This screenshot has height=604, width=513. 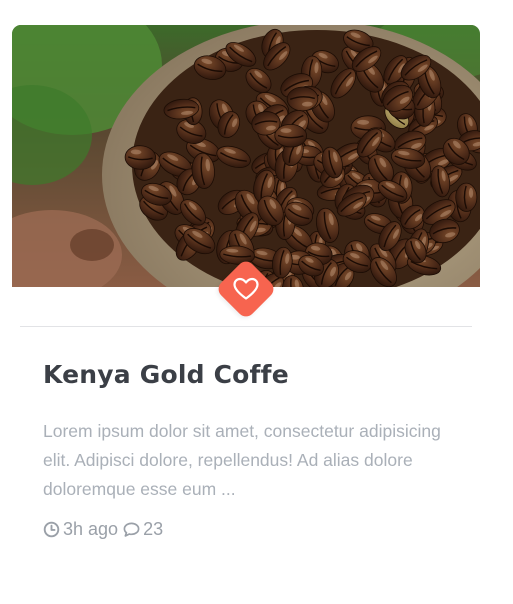 I want to click on favorite-button, so click(x=246, y=289).